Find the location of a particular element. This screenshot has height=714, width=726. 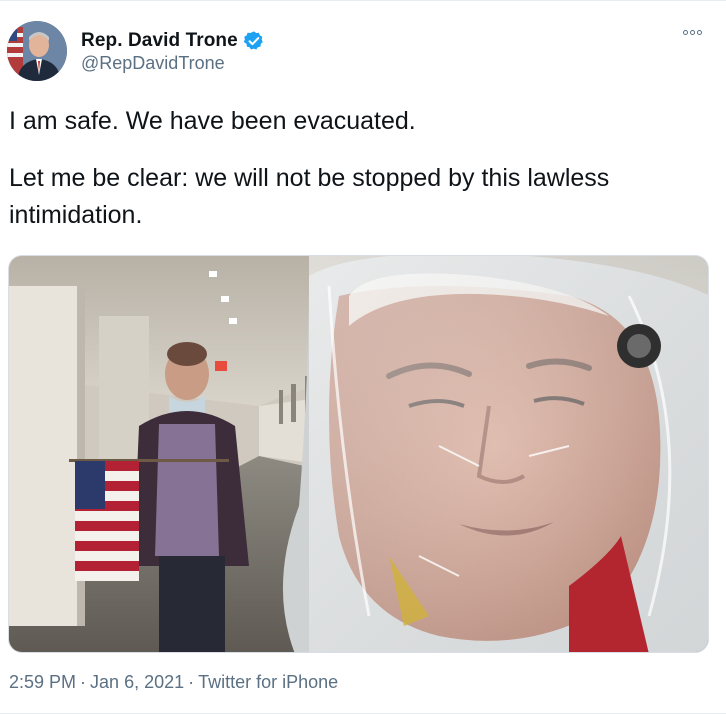

author-name-row: Rep. David Trone is located at coordinates (173, 41).